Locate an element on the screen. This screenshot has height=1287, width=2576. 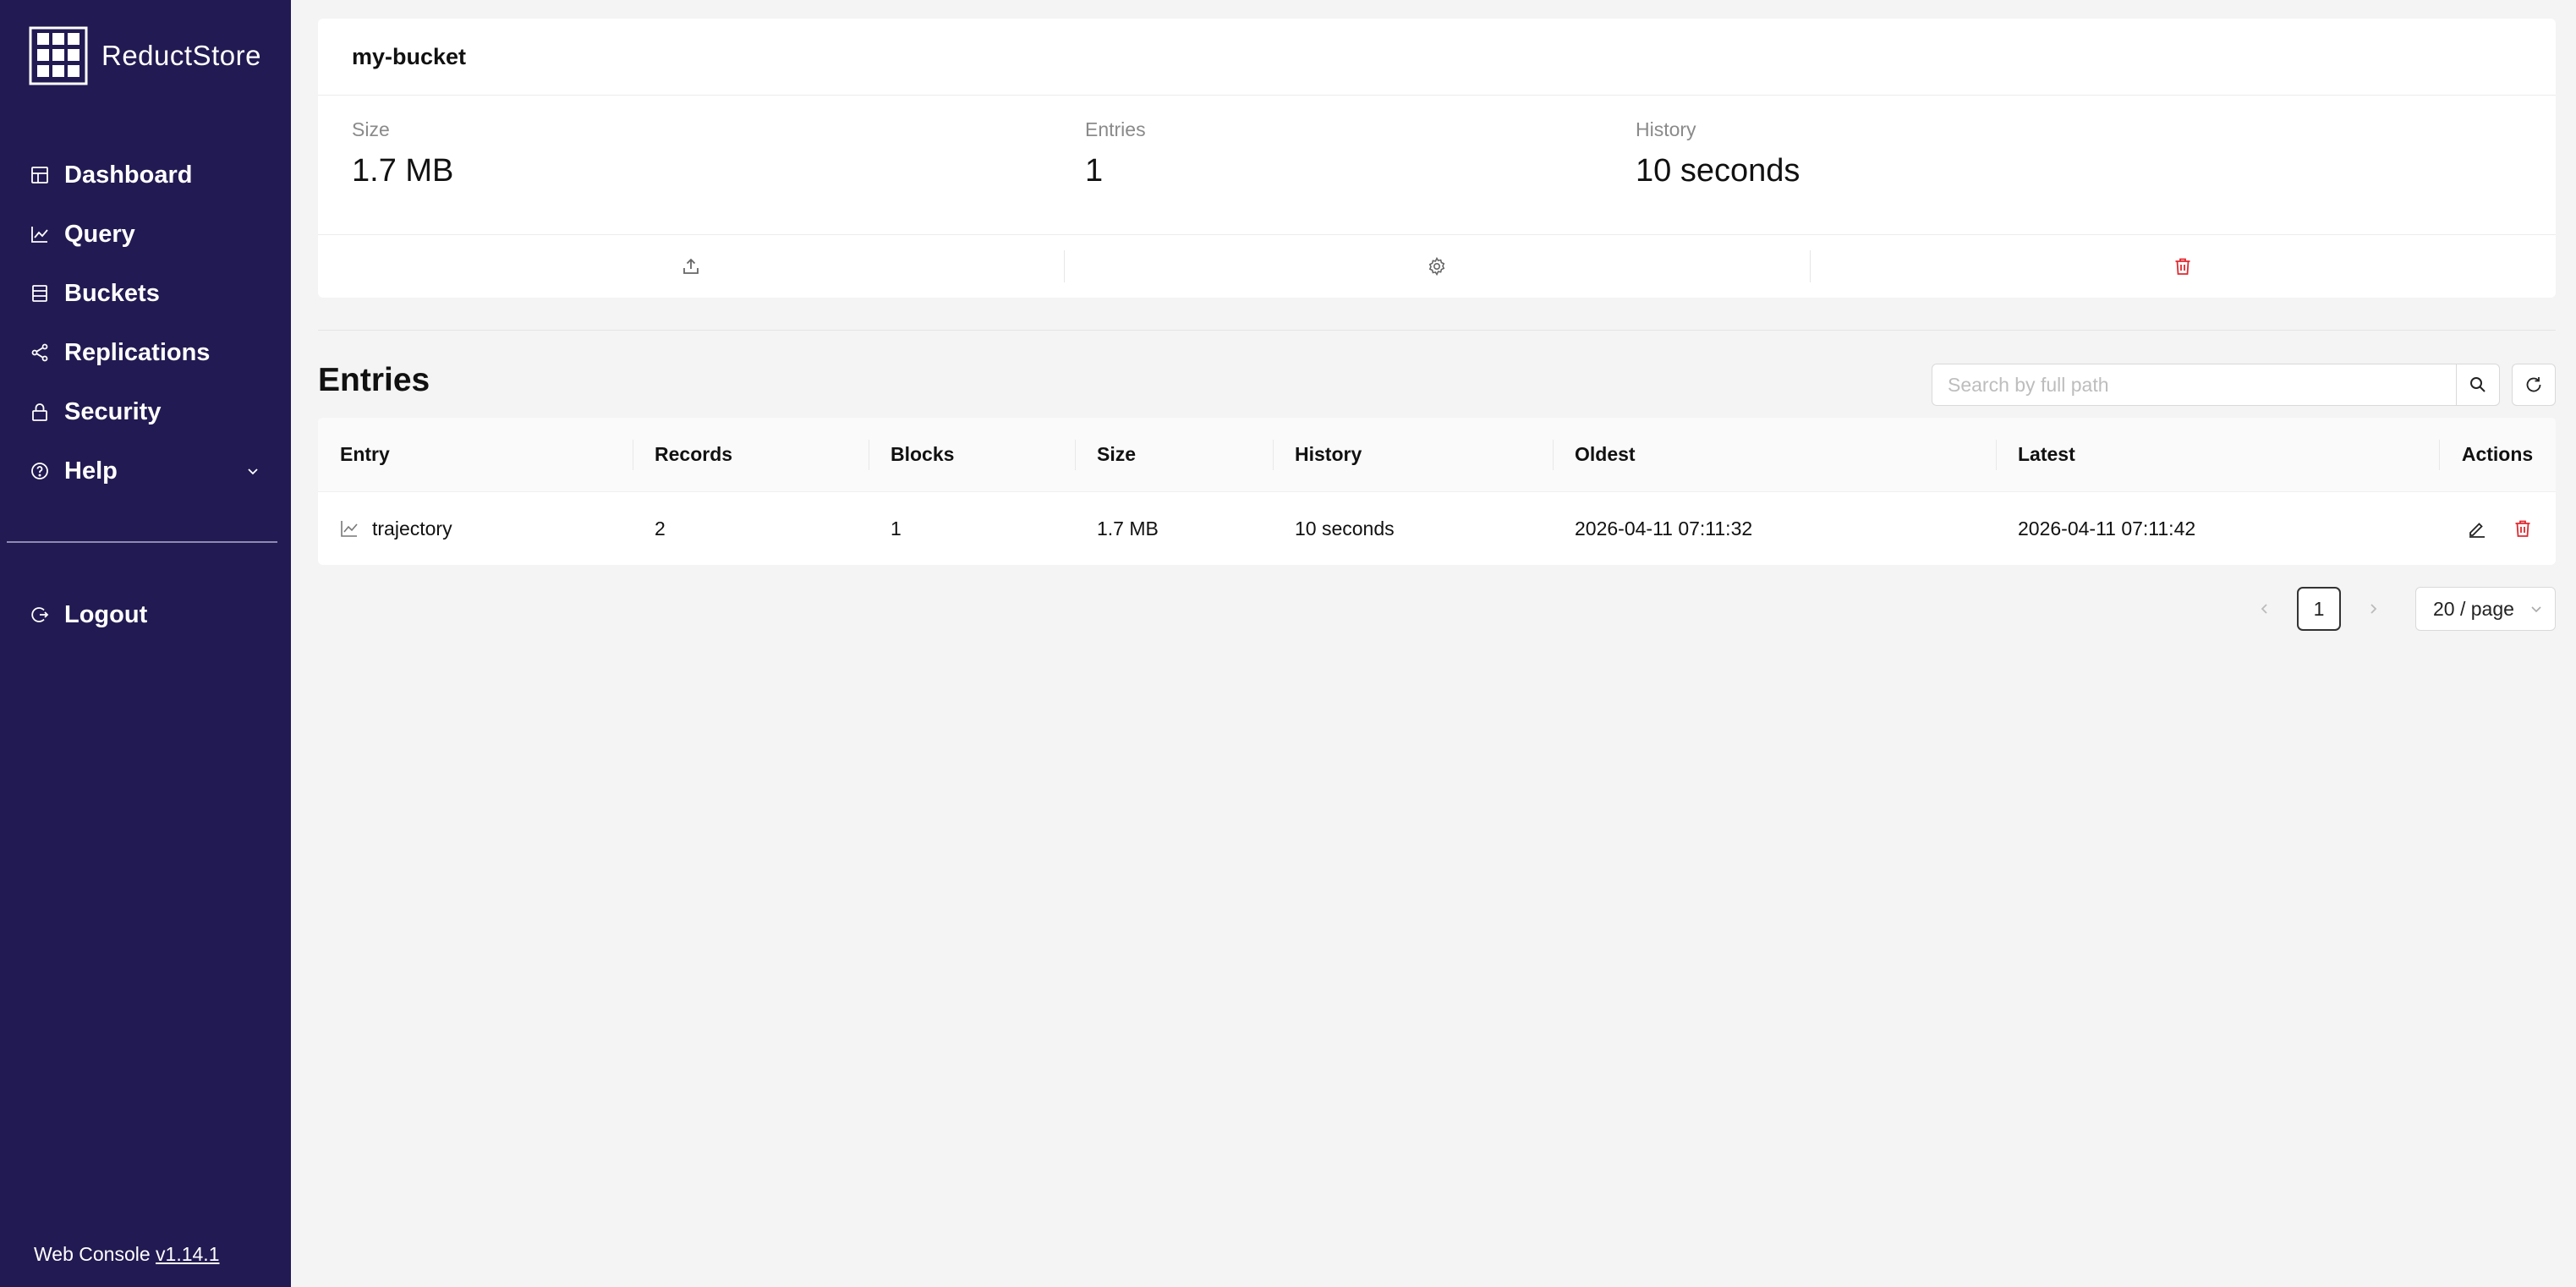
sidebar-item-label: Security is located at coordinates (113, 411).